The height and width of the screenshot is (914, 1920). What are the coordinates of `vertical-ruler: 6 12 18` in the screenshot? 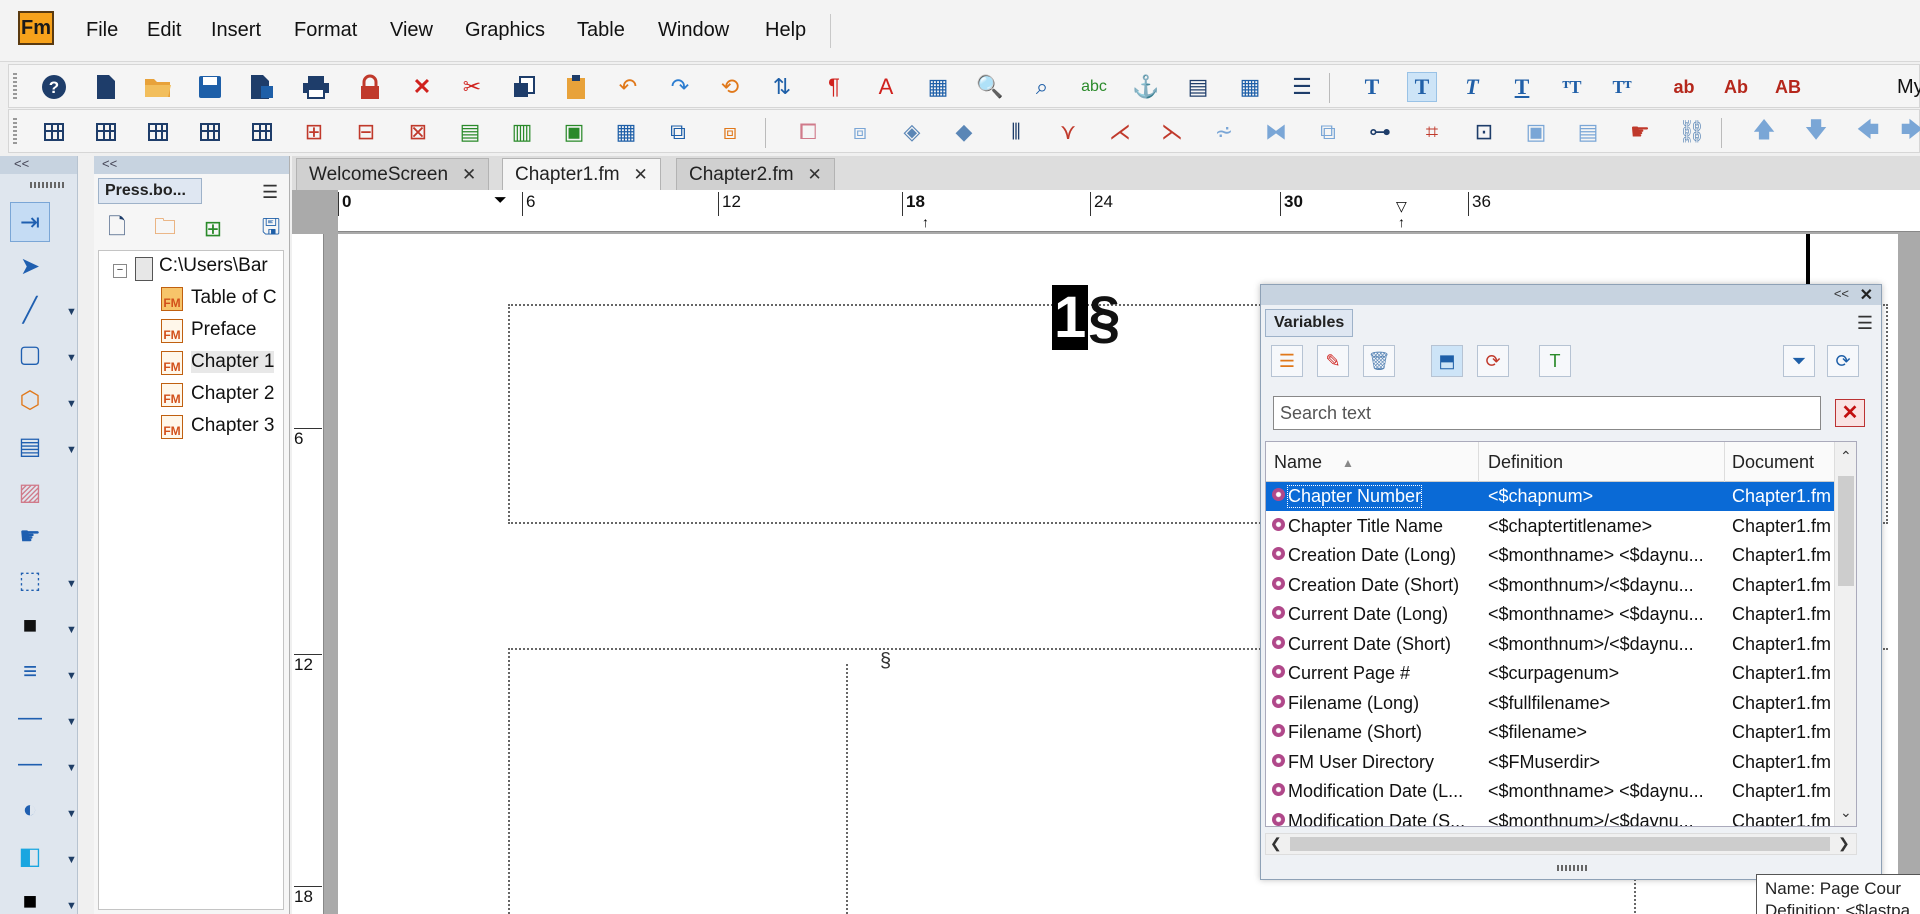 It's located at (308, 574).